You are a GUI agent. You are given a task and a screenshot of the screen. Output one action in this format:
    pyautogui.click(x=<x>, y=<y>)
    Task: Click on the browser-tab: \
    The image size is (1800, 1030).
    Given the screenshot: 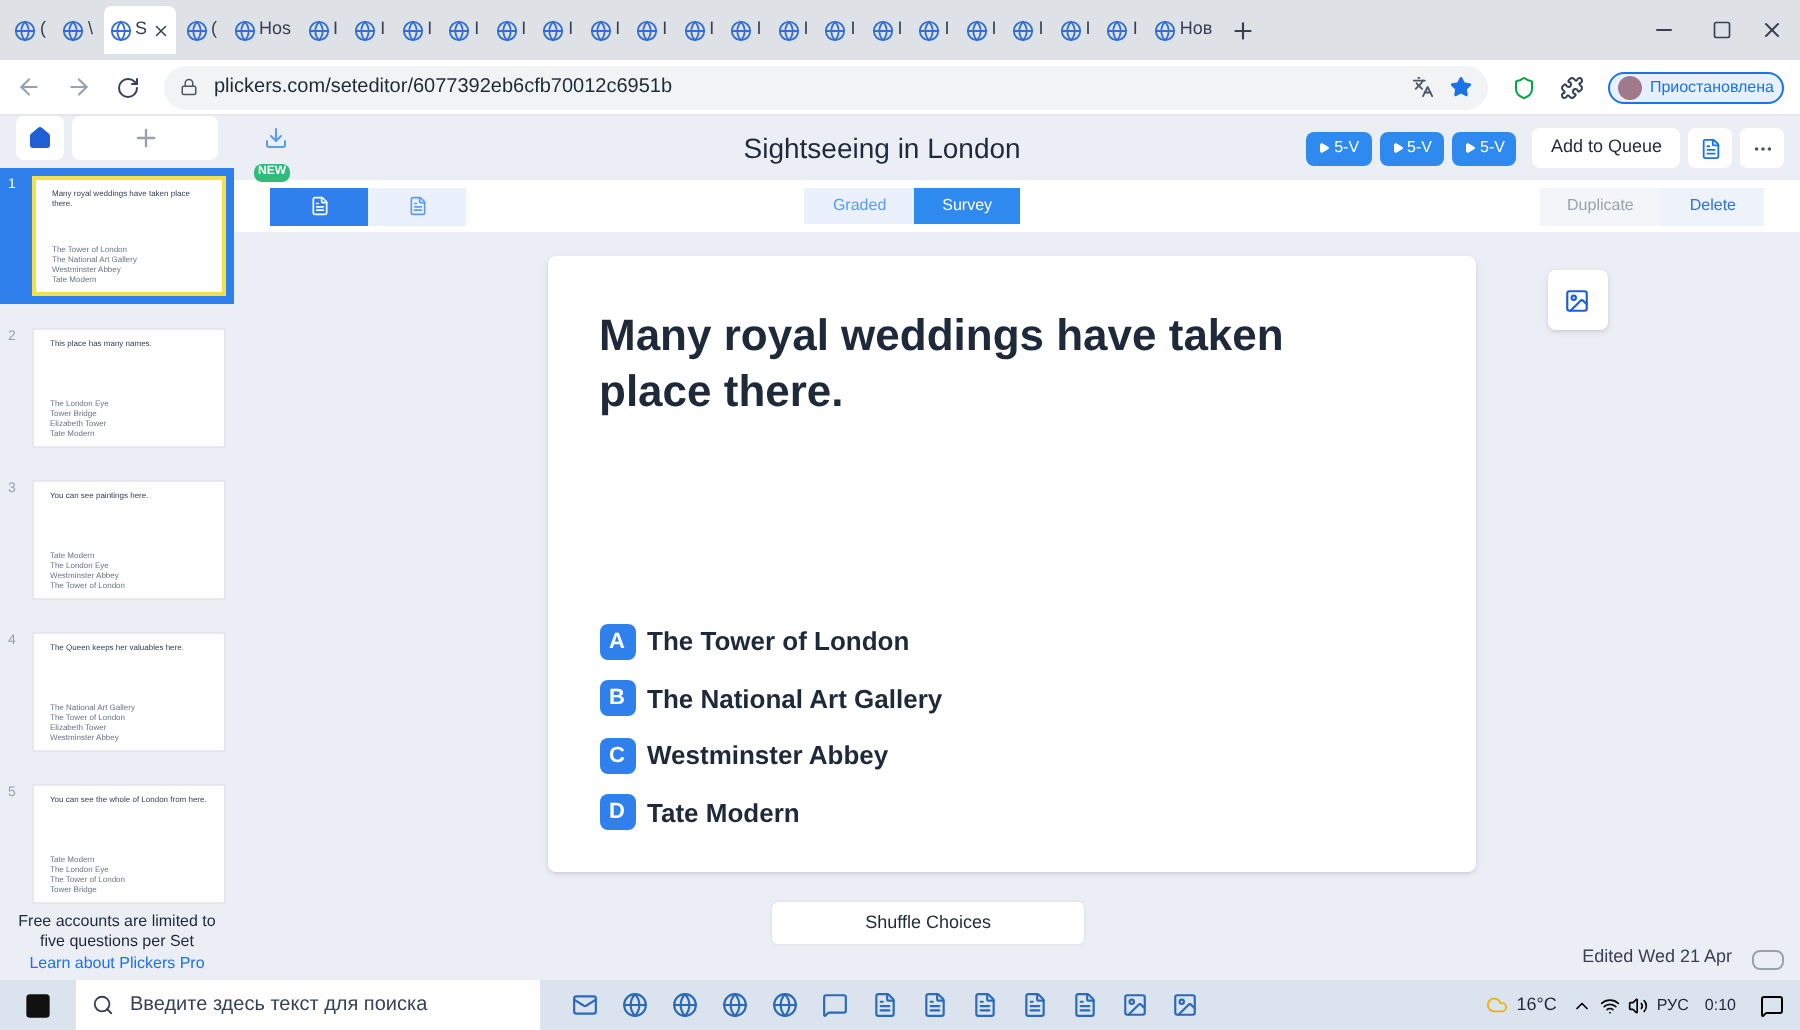 What is the action you would take?
    pyautogui.click(x=78, y=30)
    